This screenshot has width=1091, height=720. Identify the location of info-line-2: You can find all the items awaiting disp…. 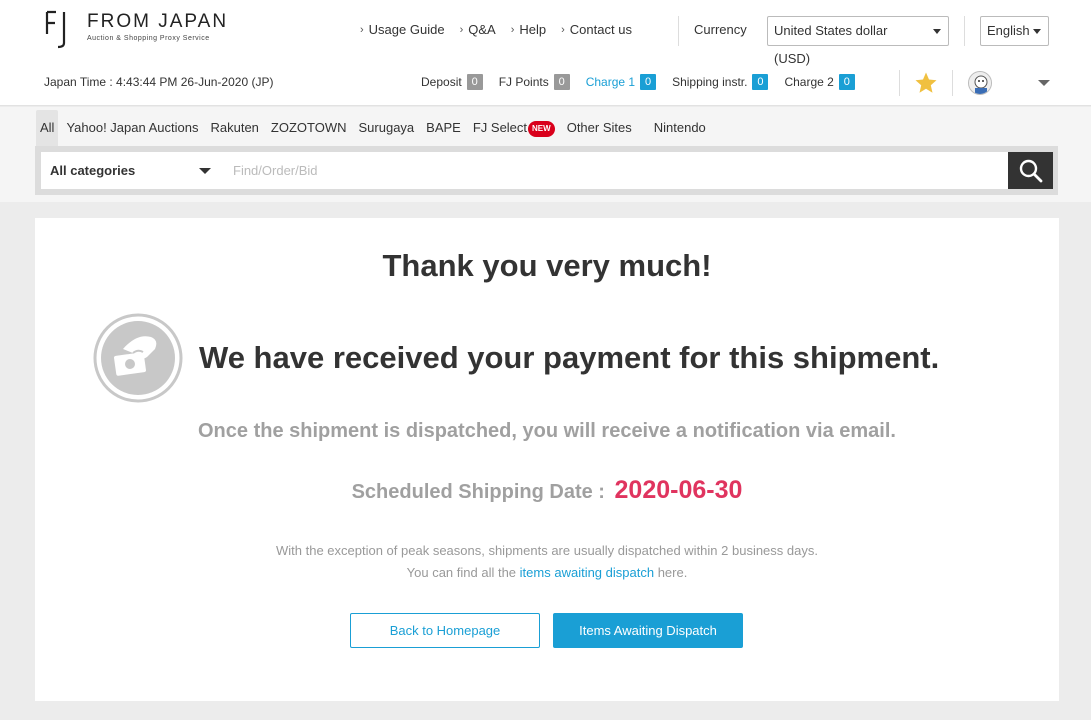
(547, 572).